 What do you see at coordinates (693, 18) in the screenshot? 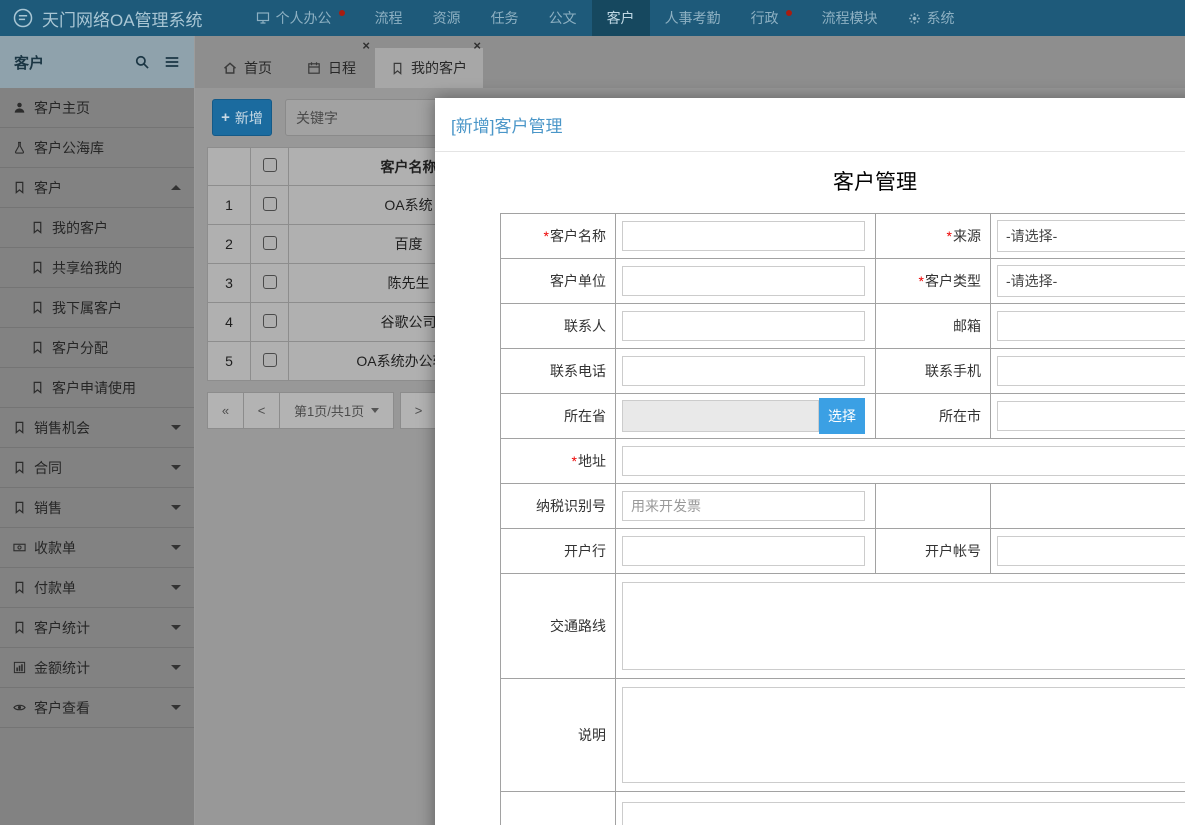
I see `menu-hr-attendance: 人事考勤` at bounding box center [693, 18].